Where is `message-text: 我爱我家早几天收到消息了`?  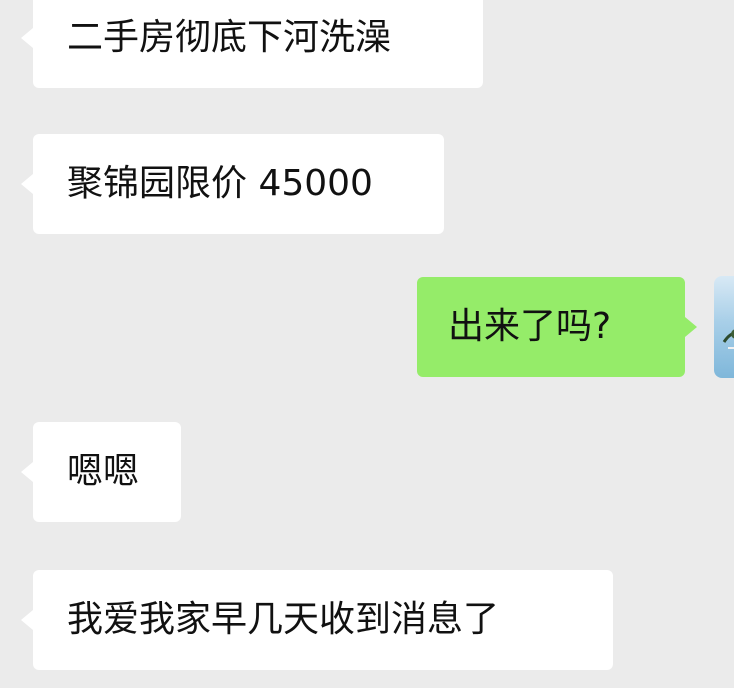
message-text: 我爱我家早几天收到消息了 is located at coordinates (283, 619).